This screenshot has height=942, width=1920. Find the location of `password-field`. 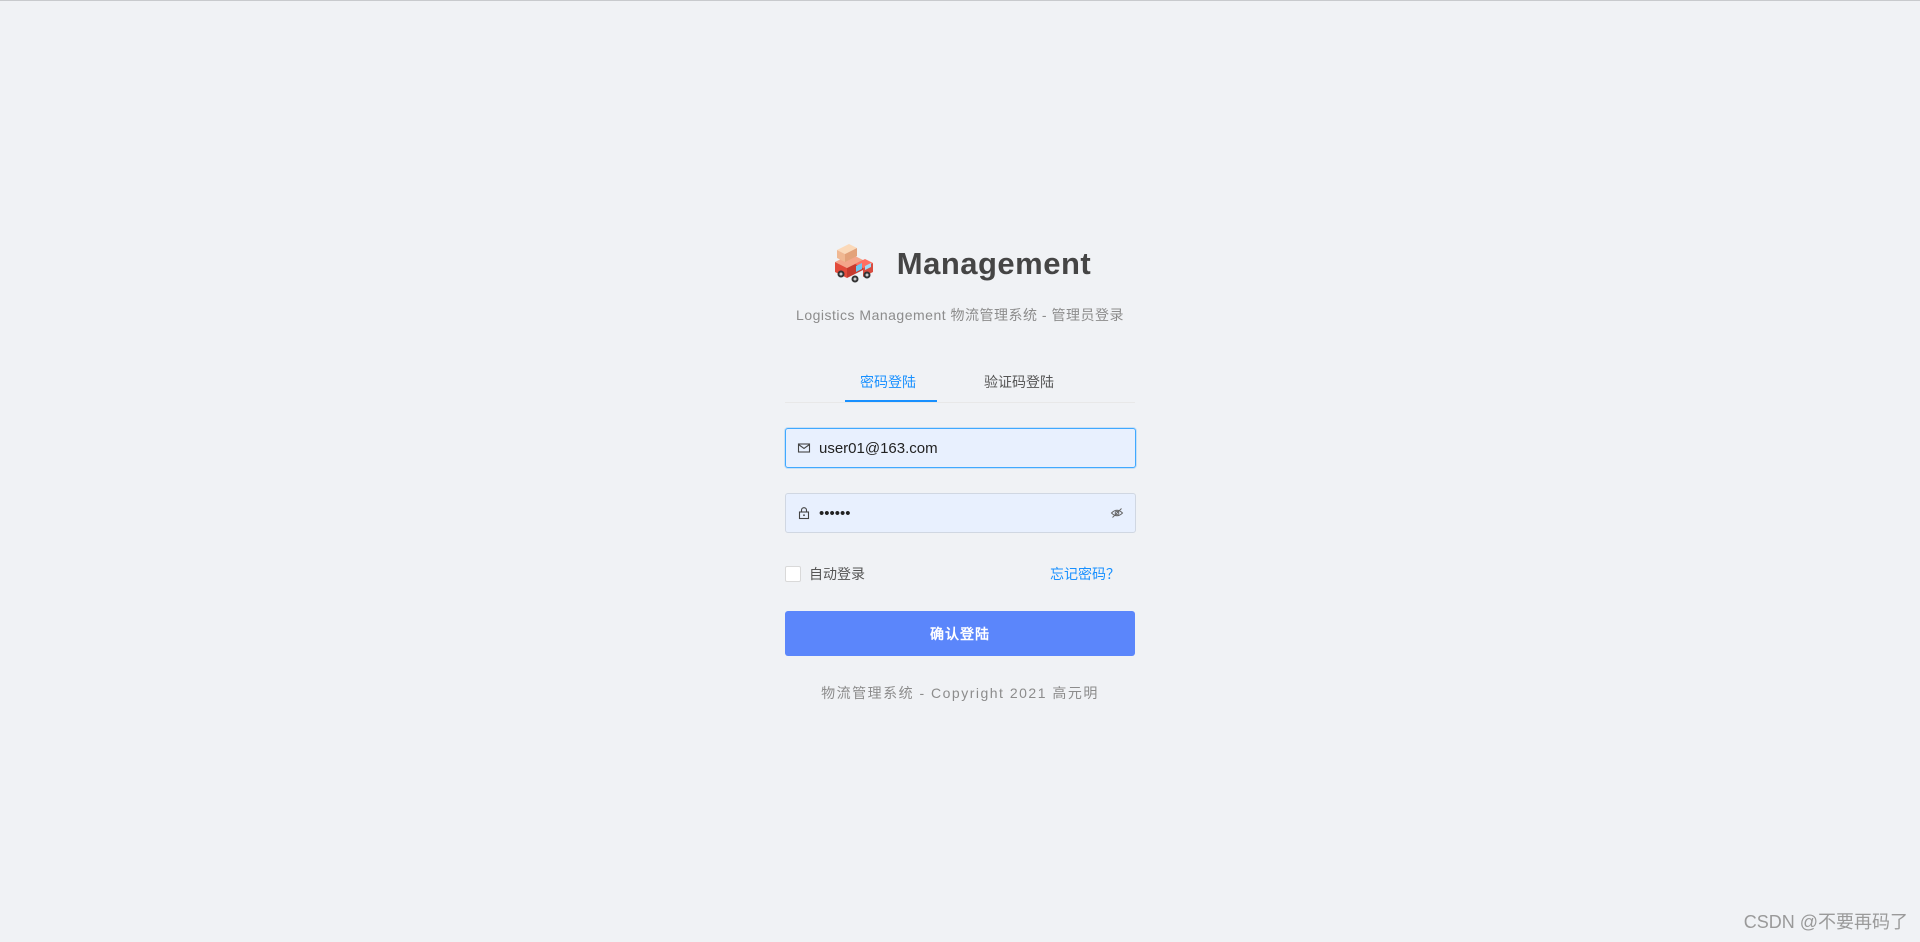

password-field is located at coordinates (960, 513).